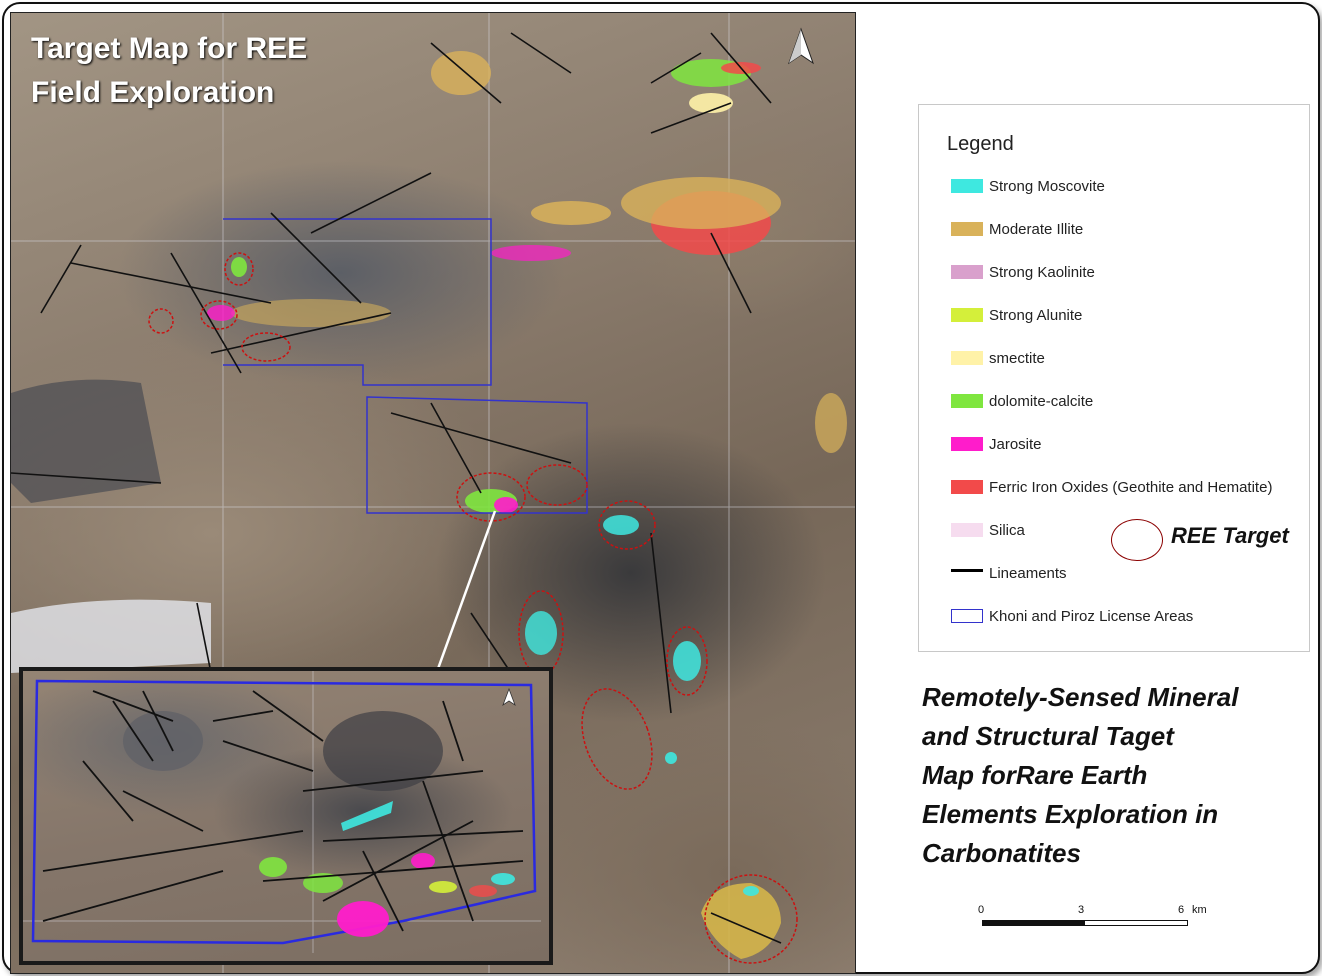 Image resolution: width=1322 pixels, height=976 pixels. Describe the element at coordinates (1230, 535) in the screenshot. I see `ree-target-label: REE Target` at that location.